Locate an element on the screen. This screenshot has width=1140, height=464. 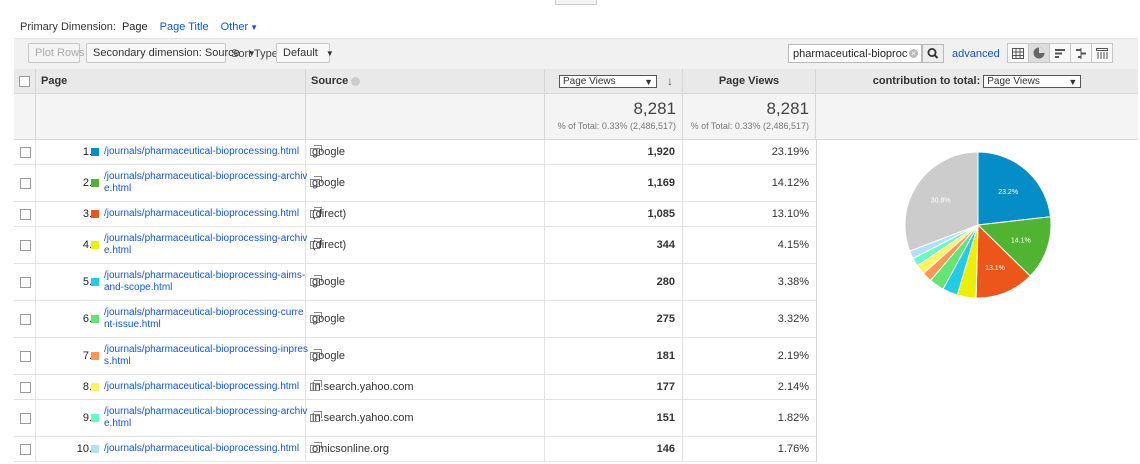
row-number: 9. is located at coordinates (87, 418).